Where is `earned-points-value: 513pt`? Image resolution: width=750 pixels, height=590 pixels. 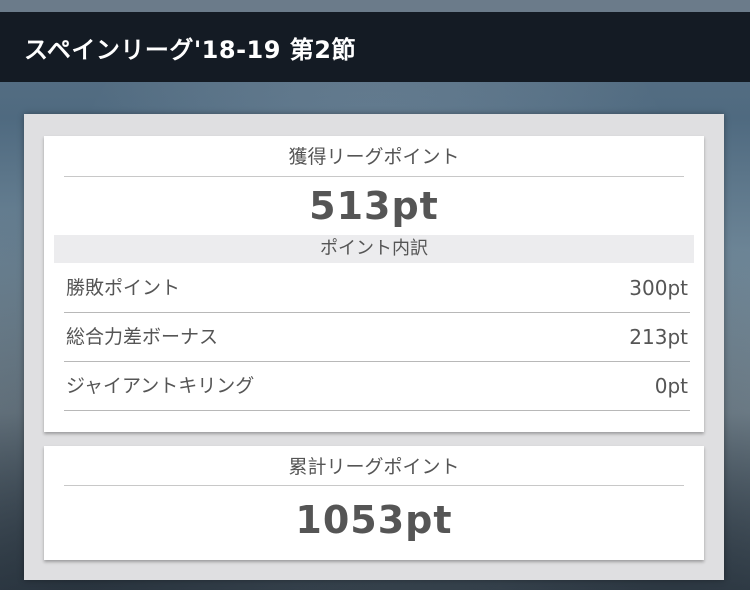
earned-points-value: 513pt is located at coordinates (374, 206).